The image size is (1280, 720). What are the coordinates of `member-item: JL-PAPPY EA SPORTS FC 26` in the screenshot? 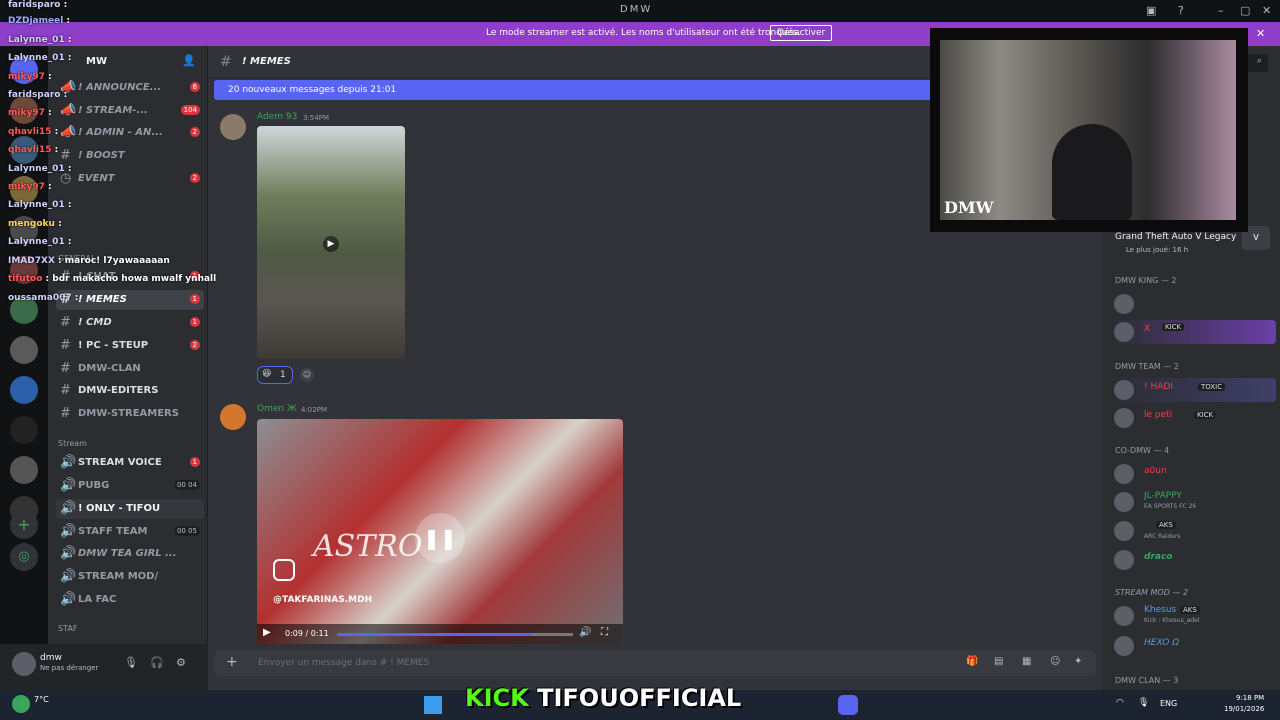 It's located at (1194, 502).